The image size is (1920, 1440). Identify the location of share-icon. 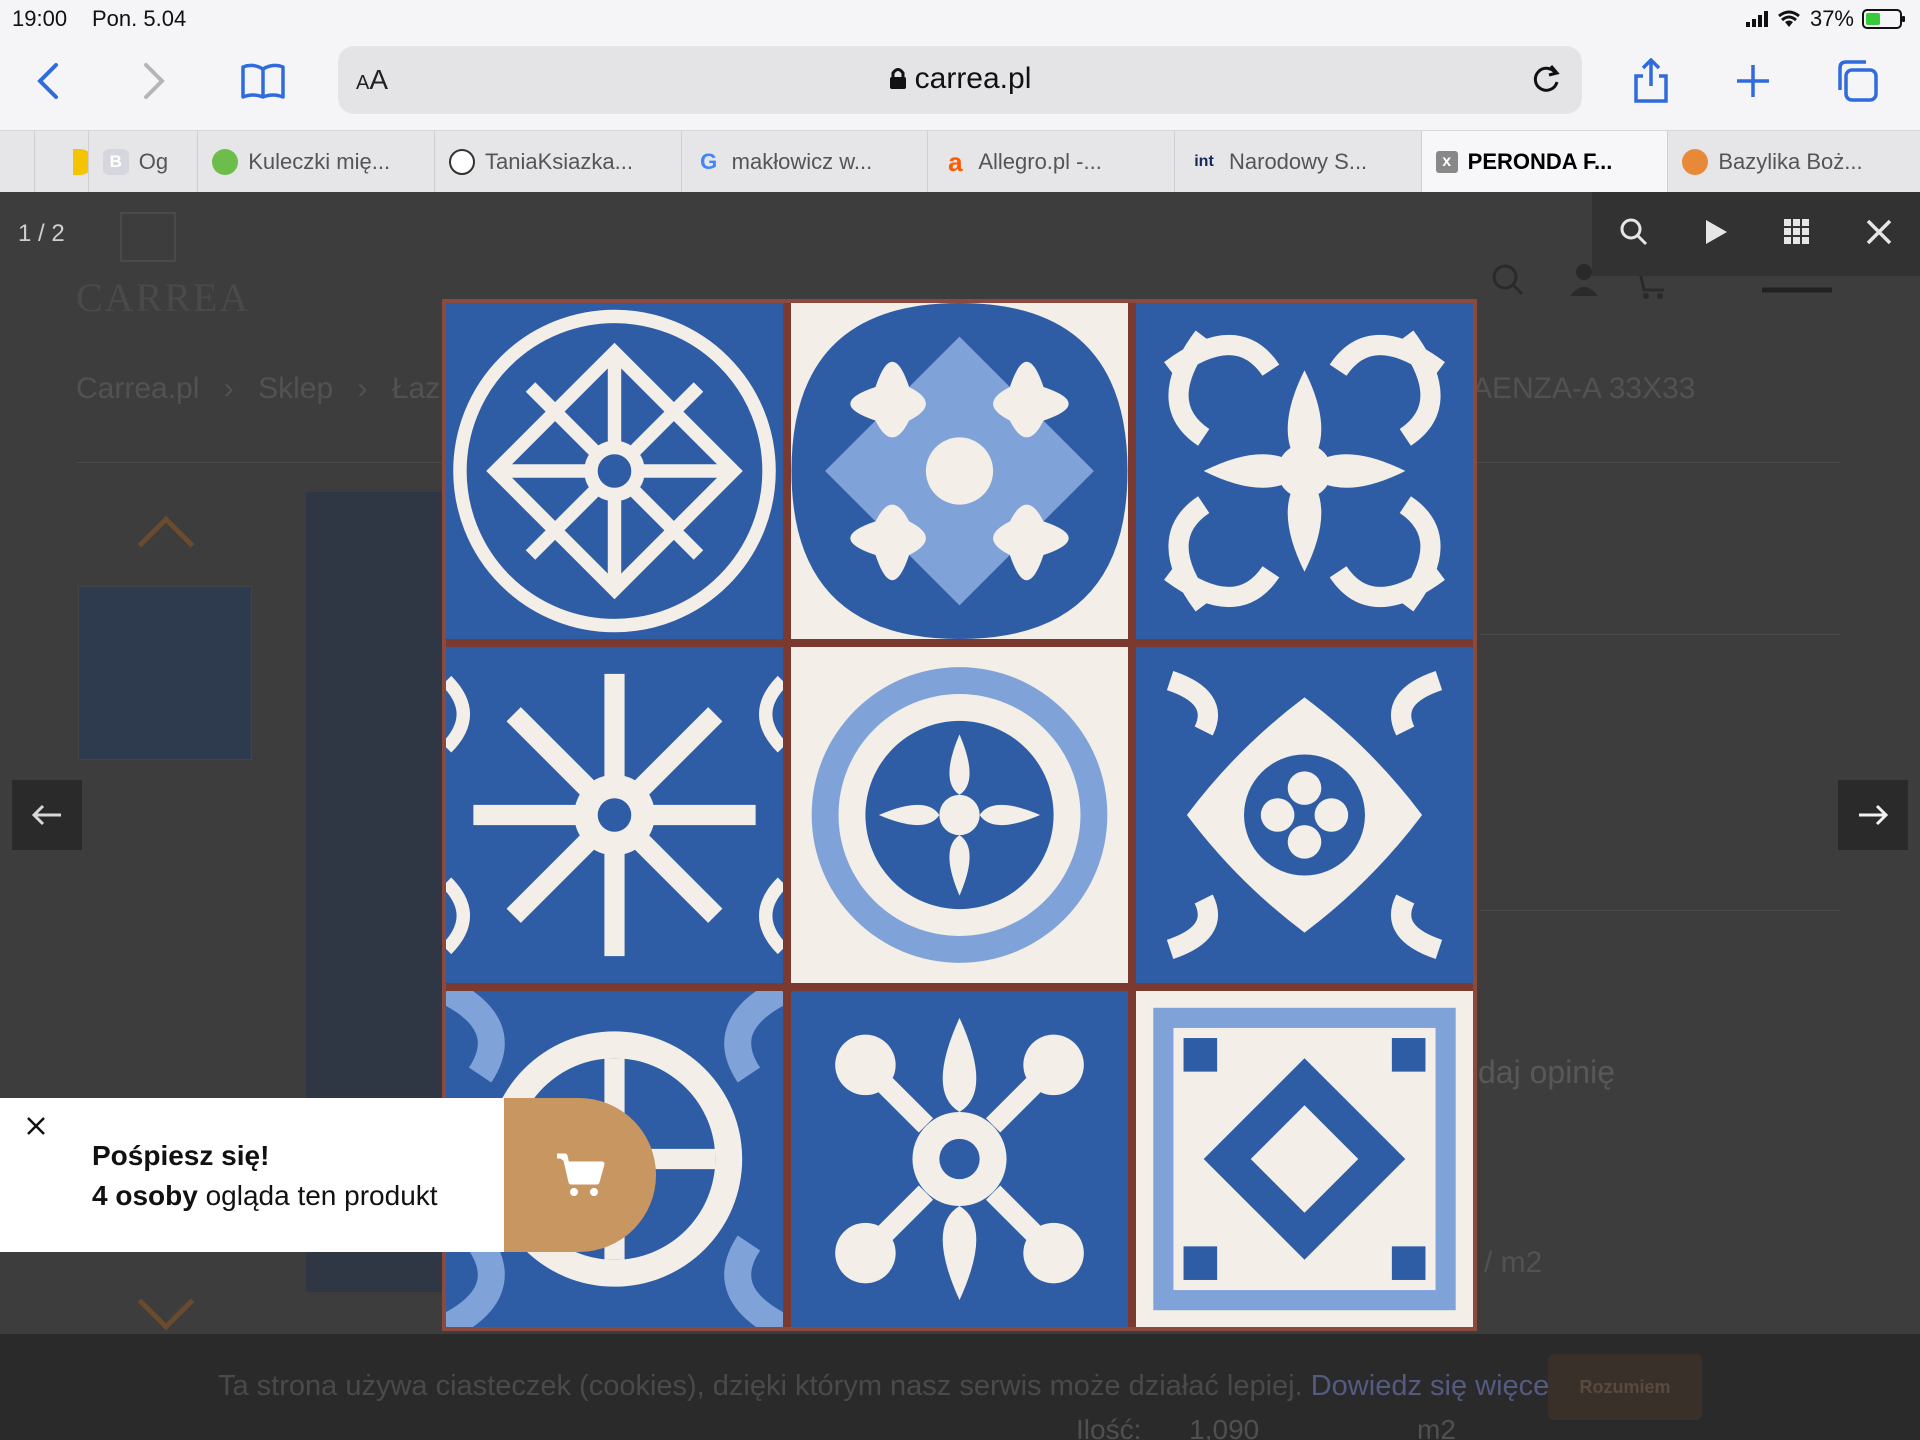
(1651, 80).